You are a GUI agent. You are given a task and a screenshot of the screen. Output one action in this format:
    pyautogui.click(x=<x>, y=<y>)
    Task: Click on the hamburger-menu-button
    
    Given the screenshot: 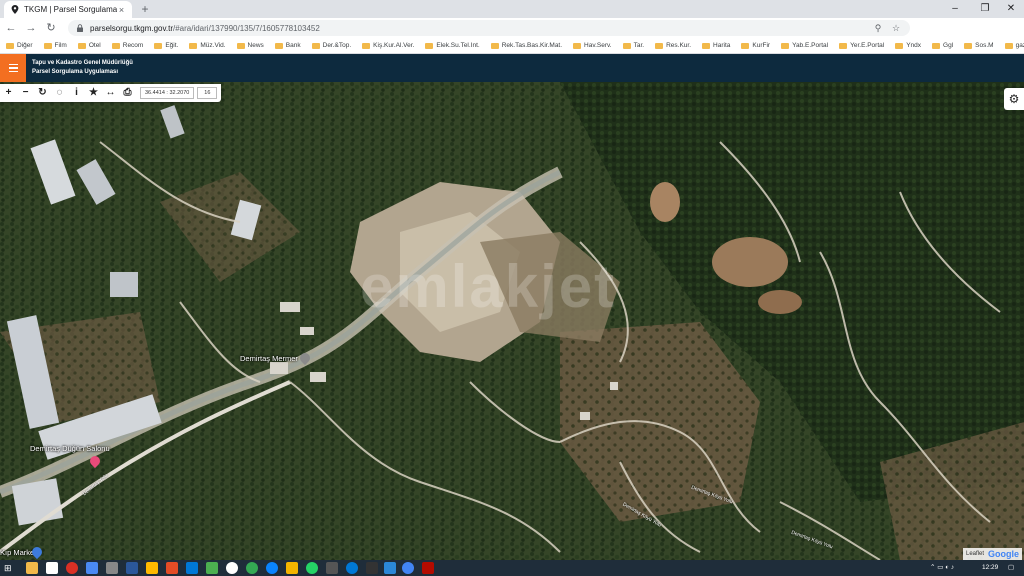 What is the action you would take?
    pyautogui.click(x=13, y=68)
    